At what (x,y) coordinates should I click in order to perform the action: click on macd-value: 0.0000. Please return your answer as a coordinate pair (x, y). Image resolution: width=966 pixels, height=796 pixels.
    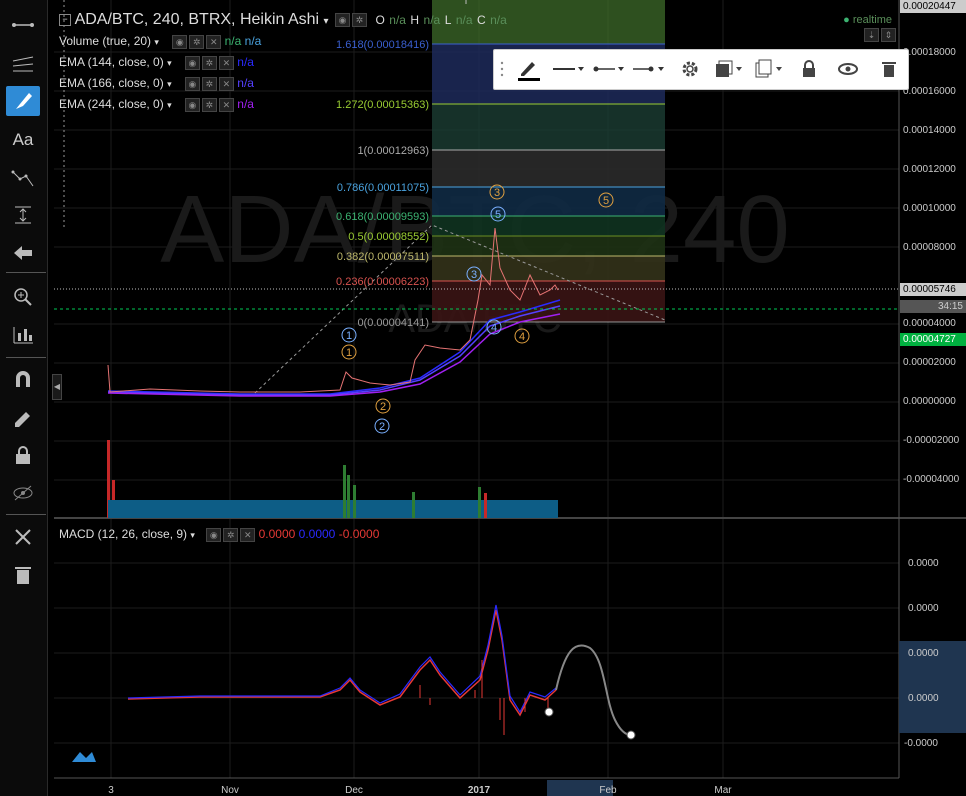
    Looking at the image, I should click on (277, 534).